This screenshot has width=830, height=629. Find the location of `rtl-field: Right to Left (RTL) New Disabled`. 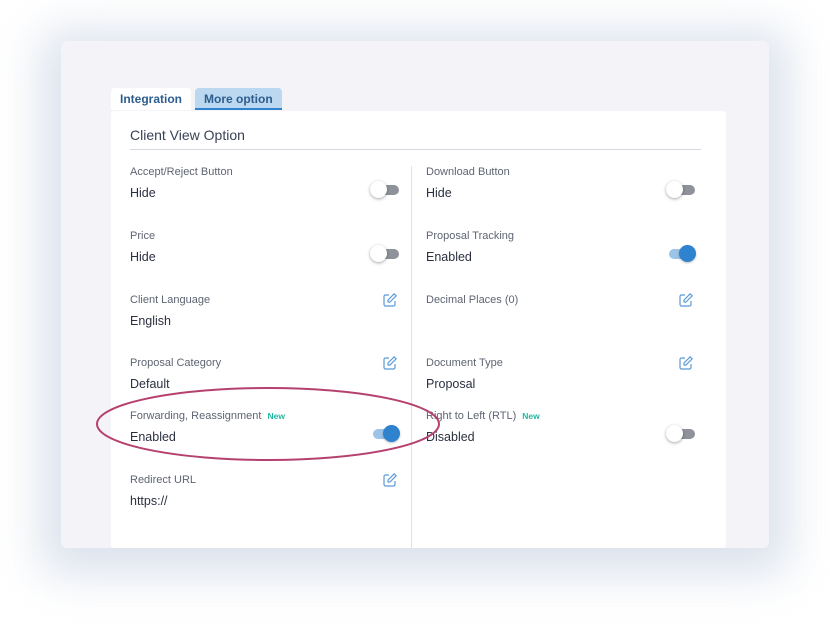

rtl-field: Right to Left (RTL) New Disabled is located at coordinates (561, 432).